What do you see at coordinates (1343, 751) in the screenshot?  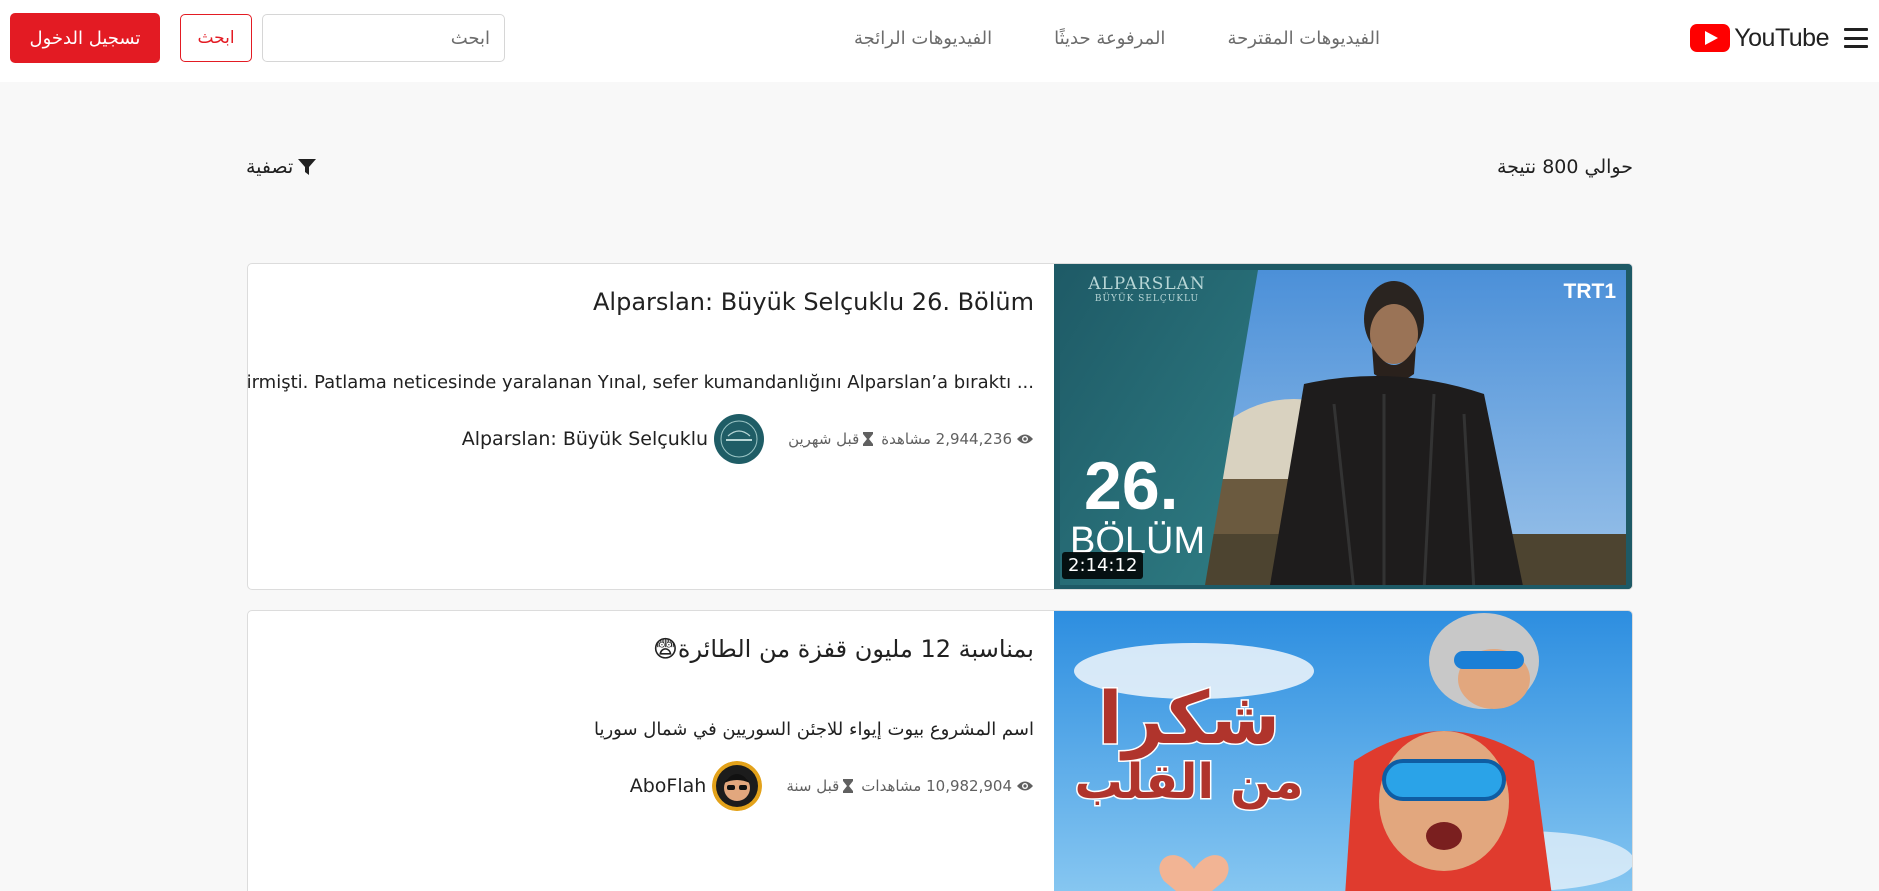 I see `video-thumbnail: شكرا من القلب` at bounding box center [1343, 751].